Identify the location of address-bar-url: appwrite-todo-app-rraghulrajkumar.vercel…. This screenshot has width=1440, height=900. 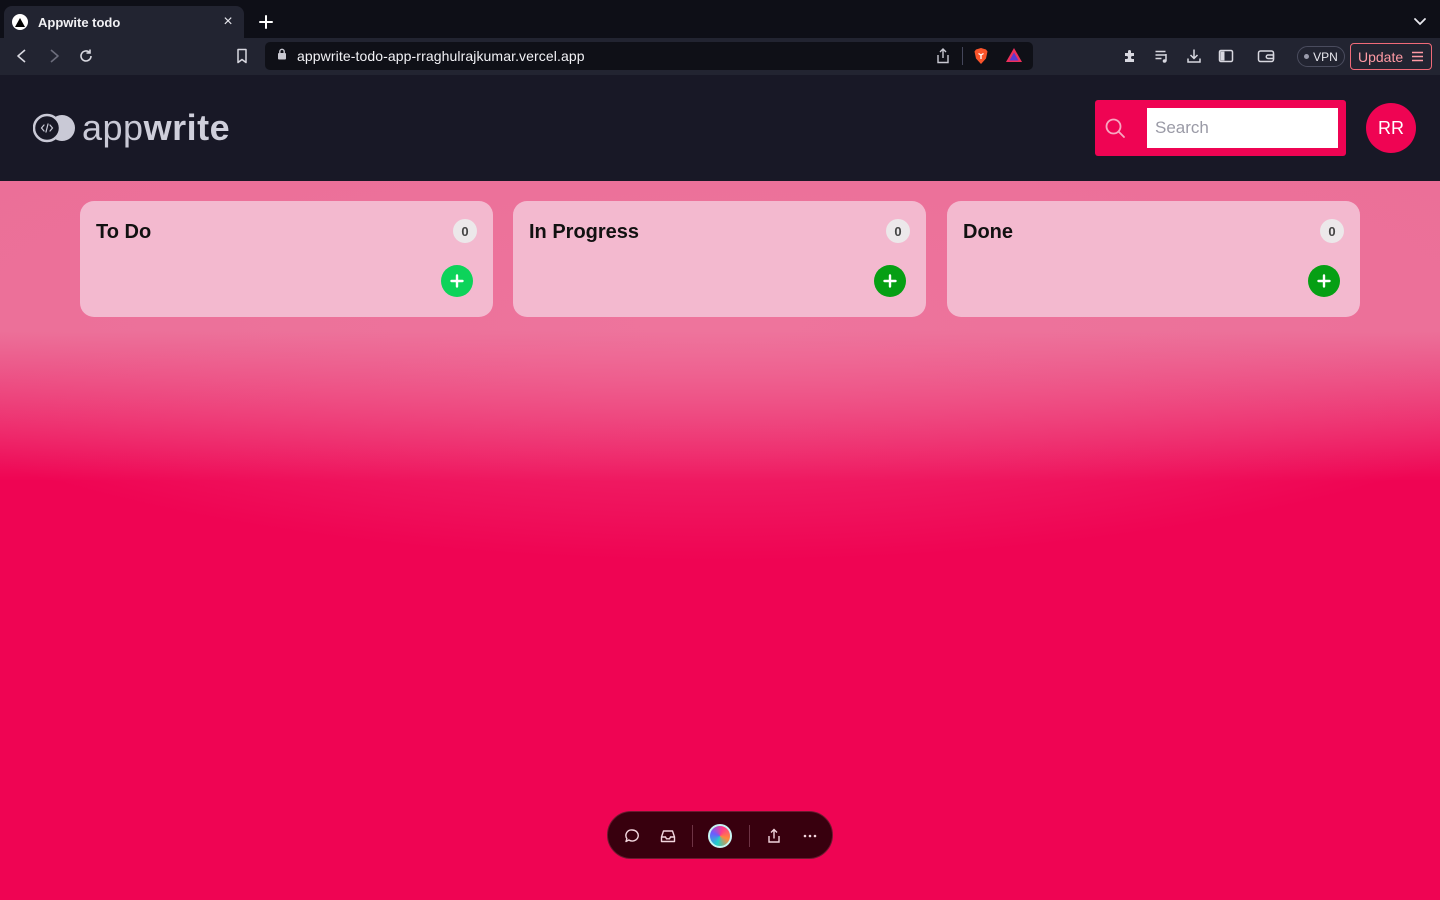
(615, 56).